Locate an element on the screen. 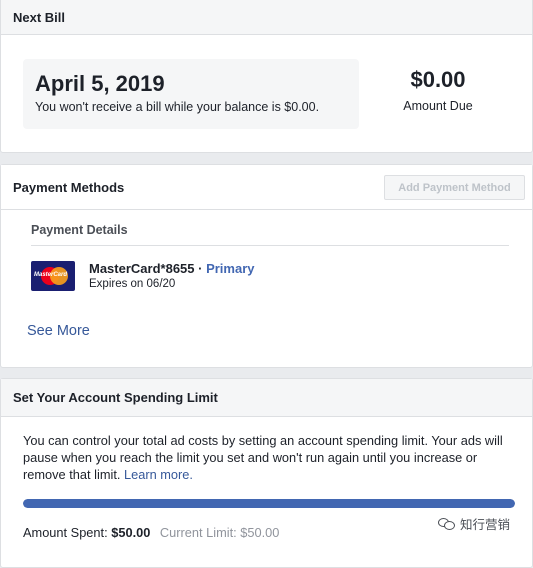 This screenshot has height=568, width=533. watermark: 知行营销 is located at coordinates (474, 523).